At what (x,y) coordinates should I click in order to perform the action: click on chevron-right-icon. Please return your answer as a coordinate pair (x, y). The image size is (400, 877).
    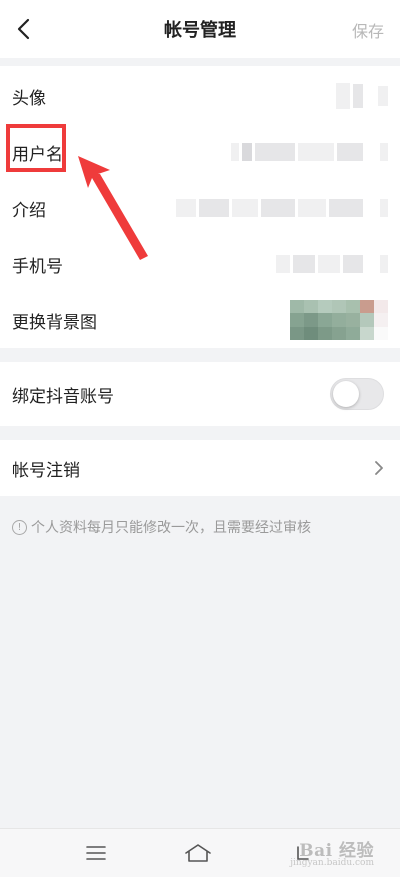
    Looking at the image, I should click on (379, 468).